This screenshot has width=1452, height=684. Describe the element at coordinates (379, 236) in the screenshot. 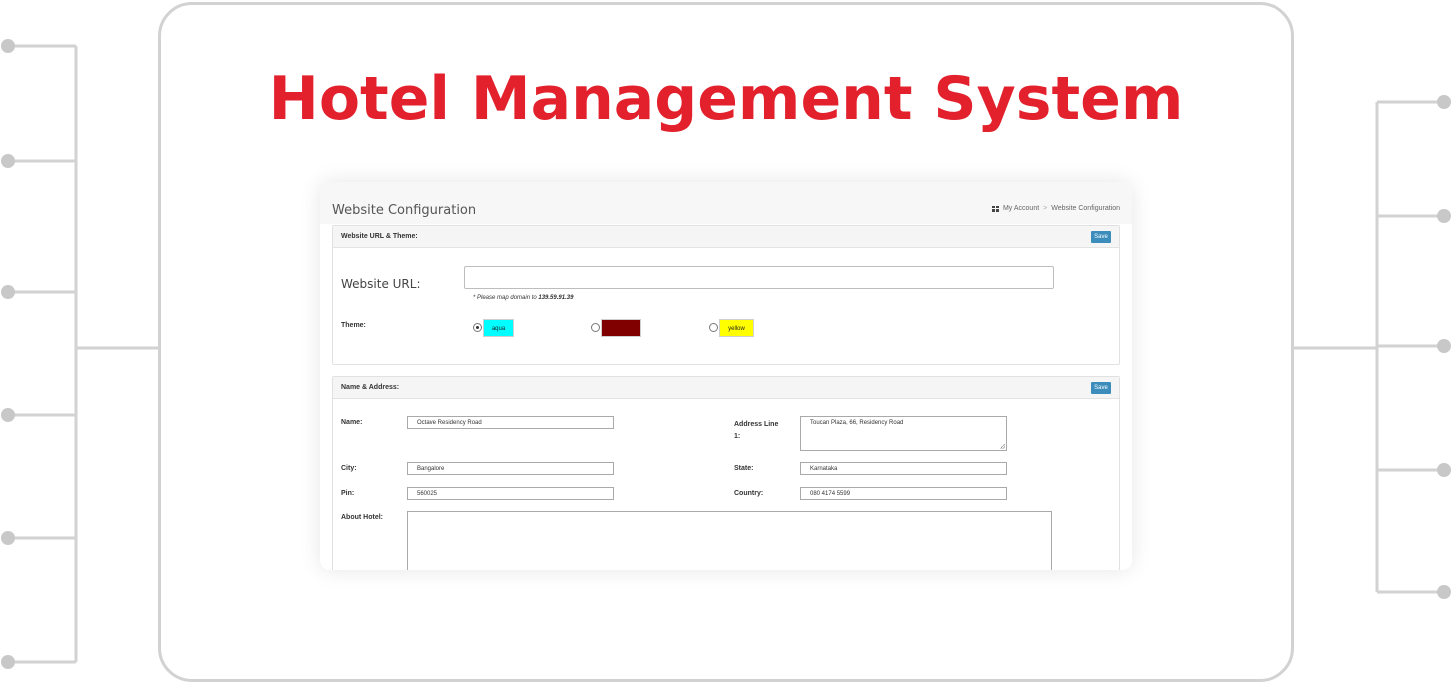

I see `panel-title: Website URL & Theme:` at that location.